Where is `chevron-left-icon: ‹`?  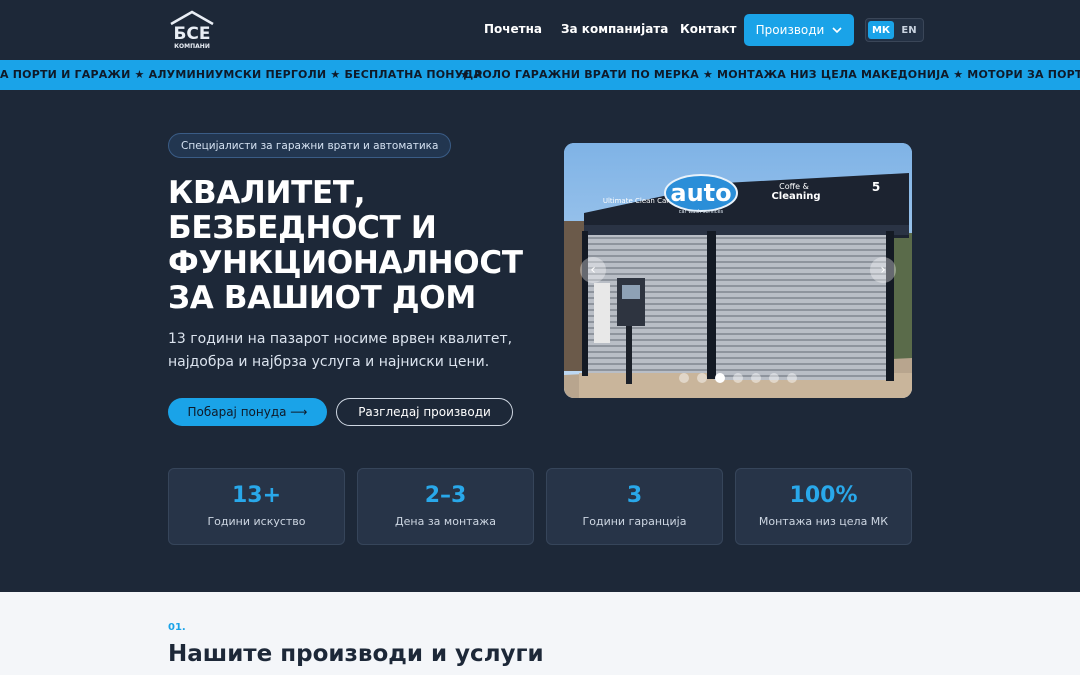 chevron-left-icon: ‹ is located at coordinates (593, 270).